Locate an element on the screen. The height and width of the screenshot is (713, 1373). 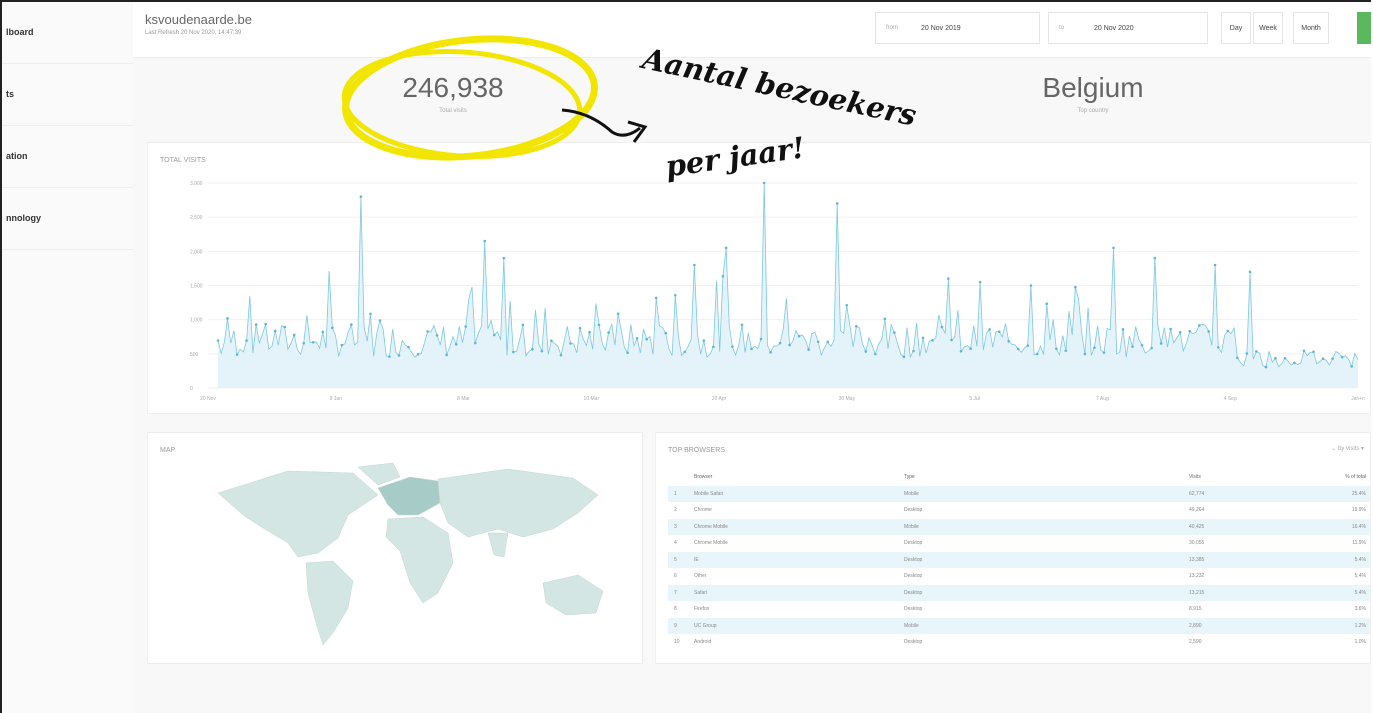
y-tick-label: 1,500 is located at coordinates (196, 287).